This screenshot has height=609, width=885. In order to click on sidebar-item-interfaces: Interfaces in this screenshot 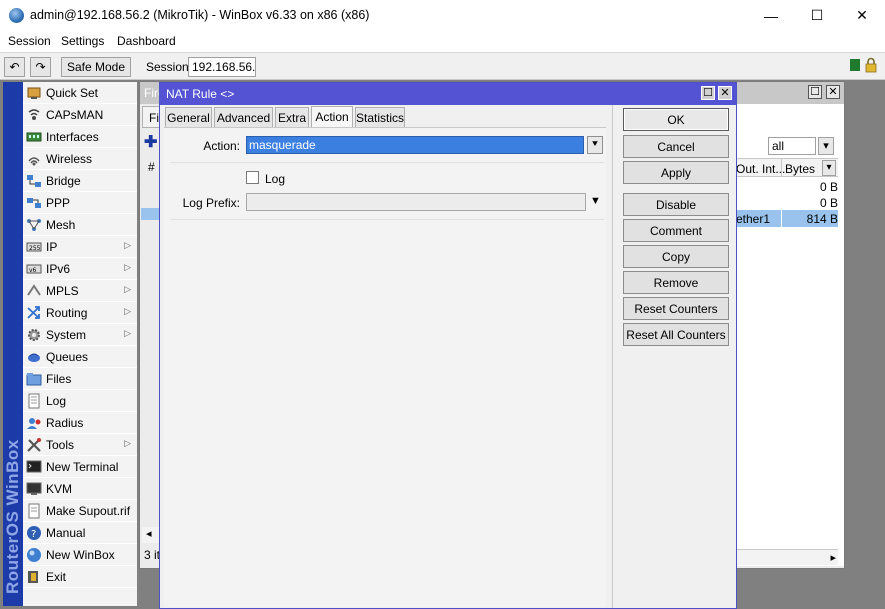, I will do `click(80, 137)`.